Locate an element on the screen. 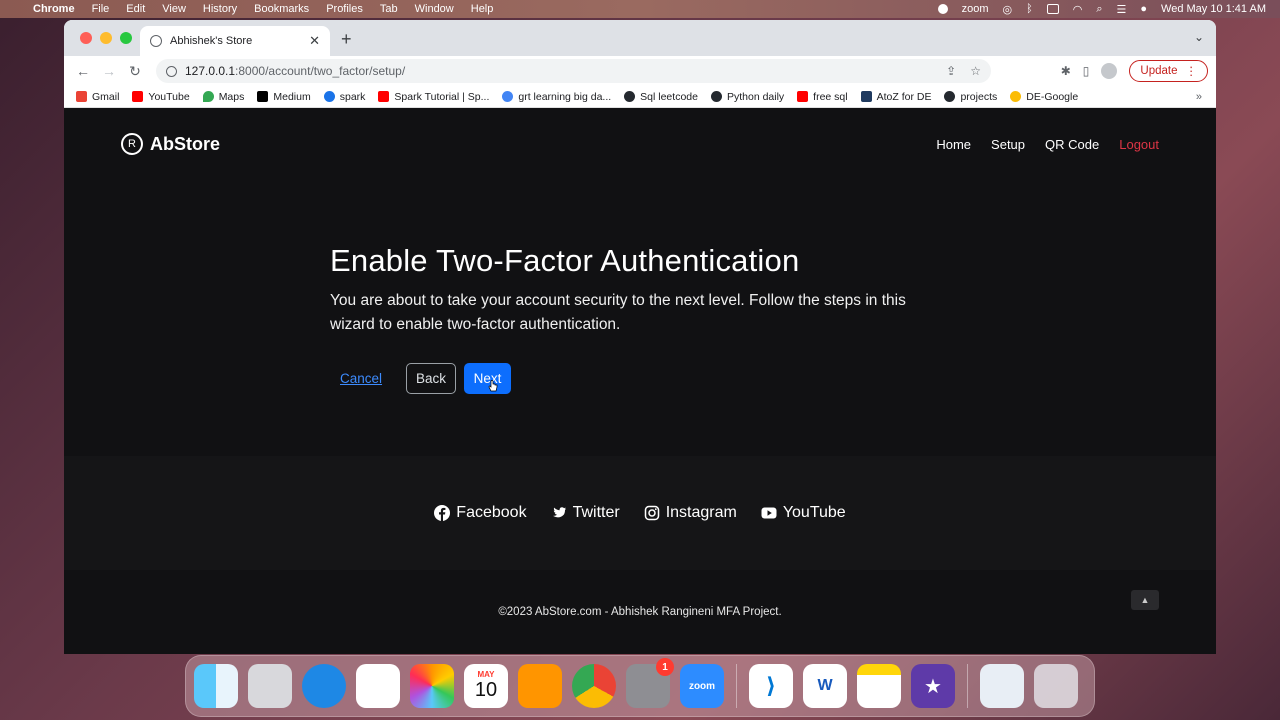  update-button: Update ⋮ is located at coordinates (1168, 71).